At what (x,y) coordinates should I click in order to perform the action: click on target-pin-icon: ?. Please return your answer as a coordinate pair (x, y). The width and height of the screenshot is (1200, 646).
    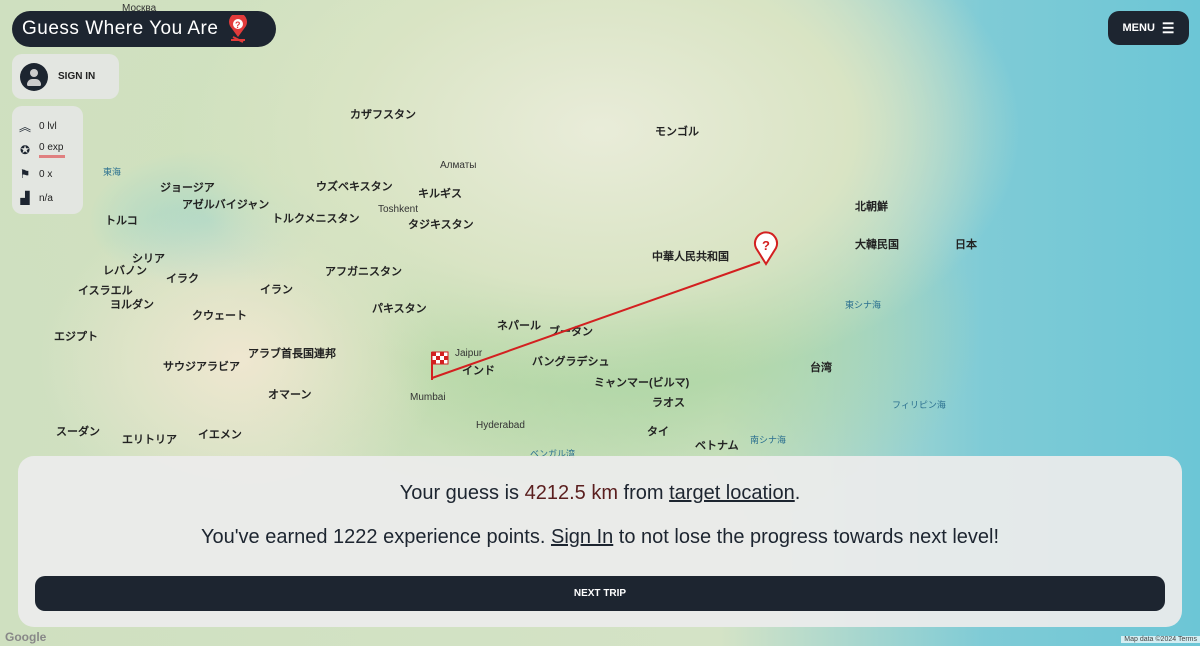
    Looking at the image, I should click on (766, 248).